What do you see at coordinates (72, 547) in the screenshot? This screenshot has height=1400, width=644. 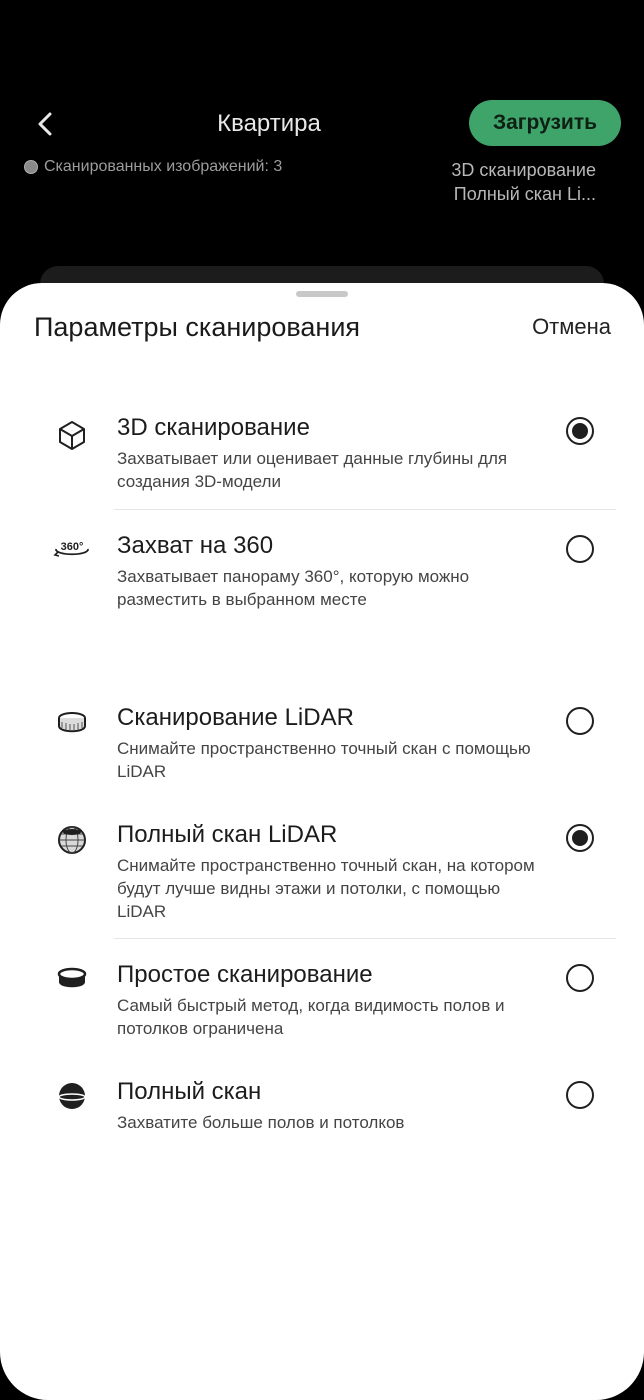 I see `svg-text: 360°` at bounding box center [72, 547].